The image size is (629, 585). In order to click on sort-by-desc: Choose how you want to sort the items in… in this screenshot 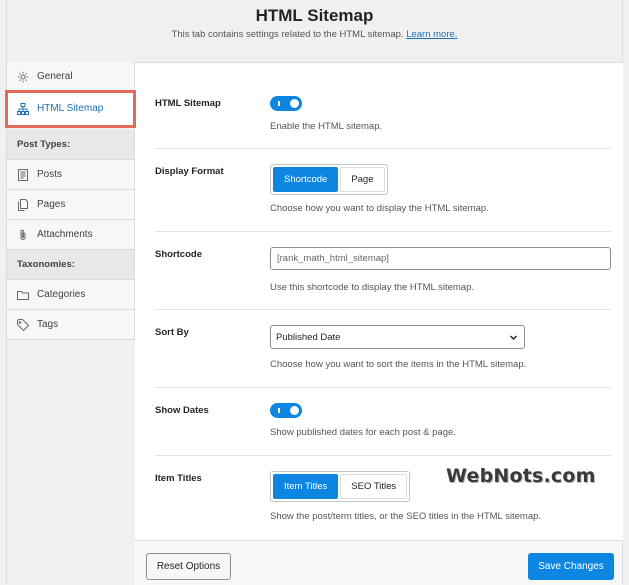, I will do `click(398, 364)`.